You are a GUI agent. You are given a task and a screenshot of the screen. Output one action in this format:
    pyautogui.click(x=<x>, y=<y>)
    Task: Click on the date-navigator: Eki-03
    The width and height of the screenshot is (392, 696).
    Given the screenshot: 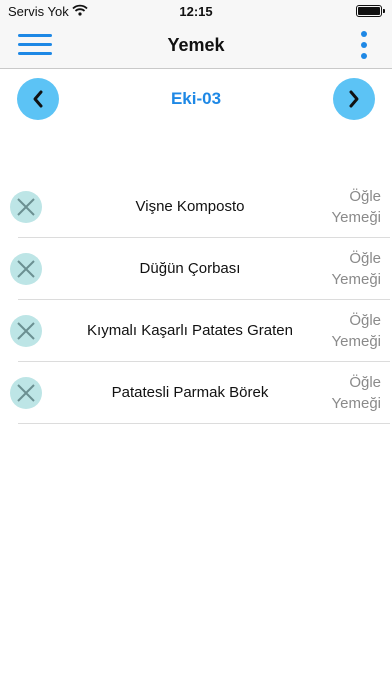 What is the action you would take?
    pyautogui.click(x=196, y=99)
    